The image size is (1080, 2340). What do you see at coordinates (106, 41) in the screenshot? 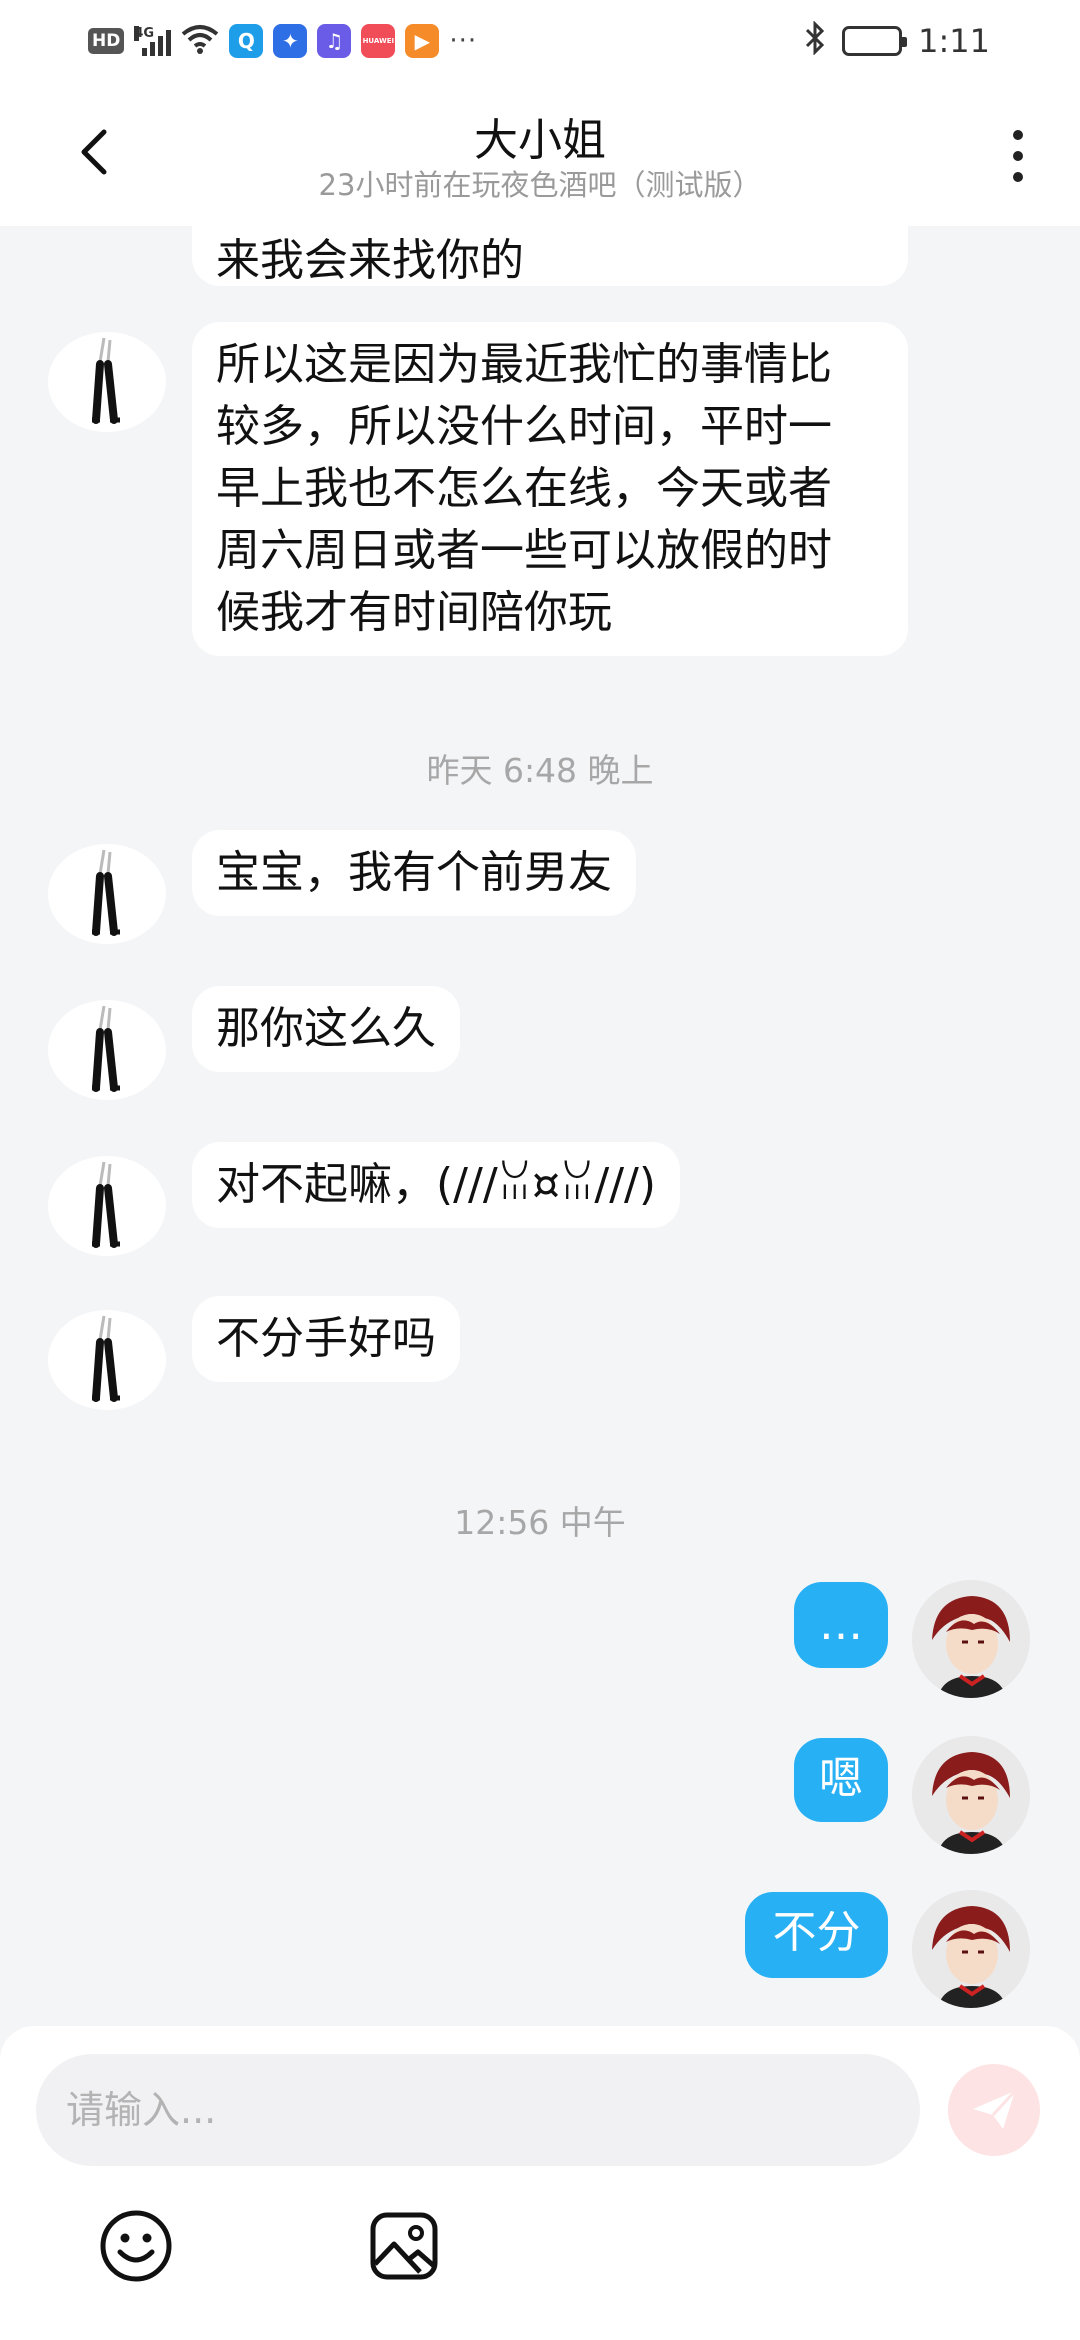
I see `hd-badge: HD` at bounding box center [106, 41].